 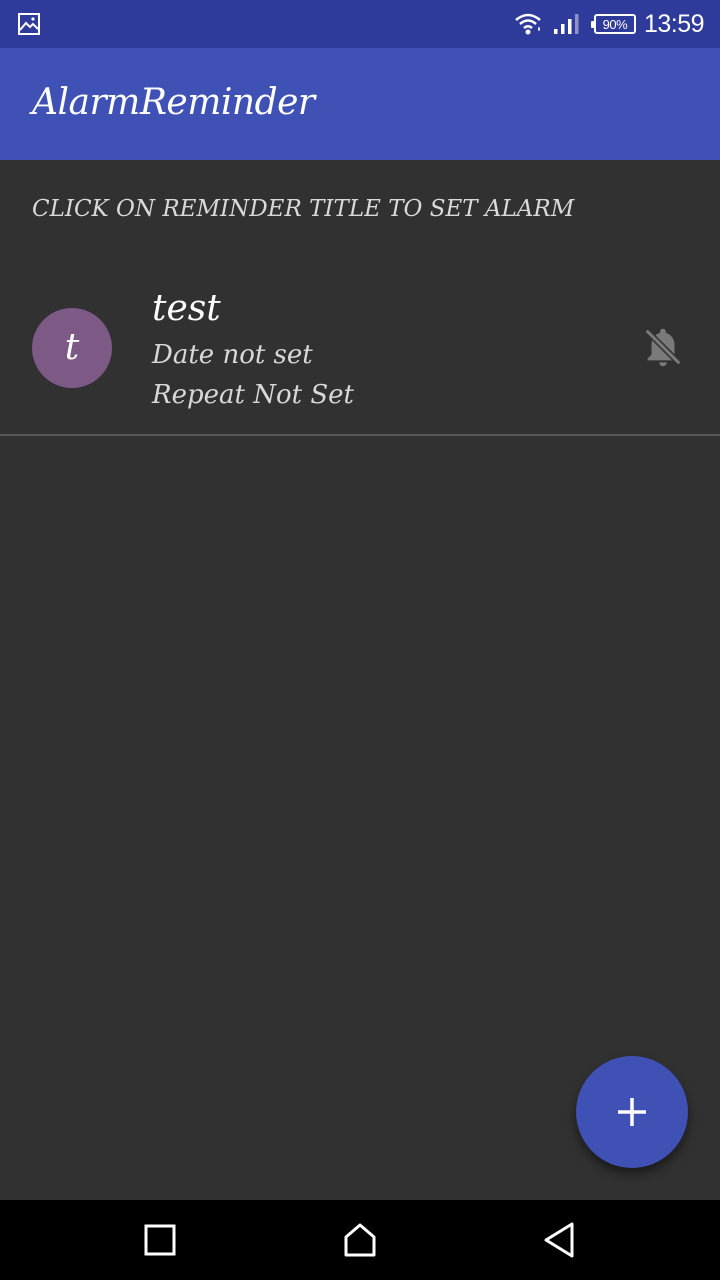 What do you see at coordinates (253, 395) in the screenshot?
I see `reminder-repeat: Repeat Not Set` at bounding box center [253, 395].